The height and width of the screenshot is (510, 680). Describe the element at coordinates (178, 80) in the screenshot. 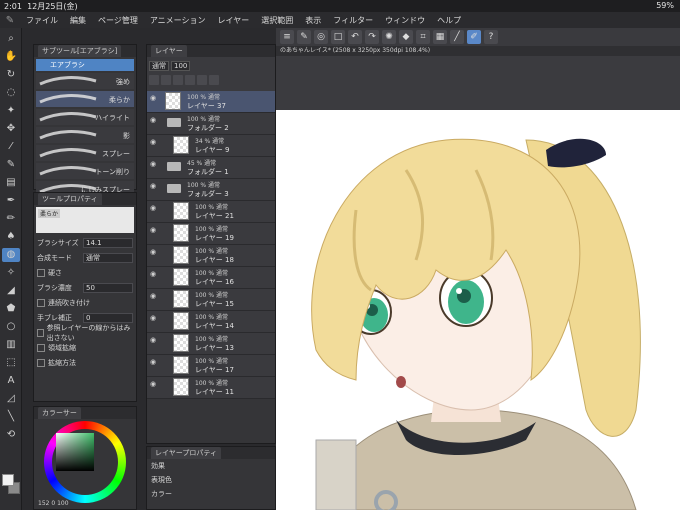

I see `clip-icon` at that location.